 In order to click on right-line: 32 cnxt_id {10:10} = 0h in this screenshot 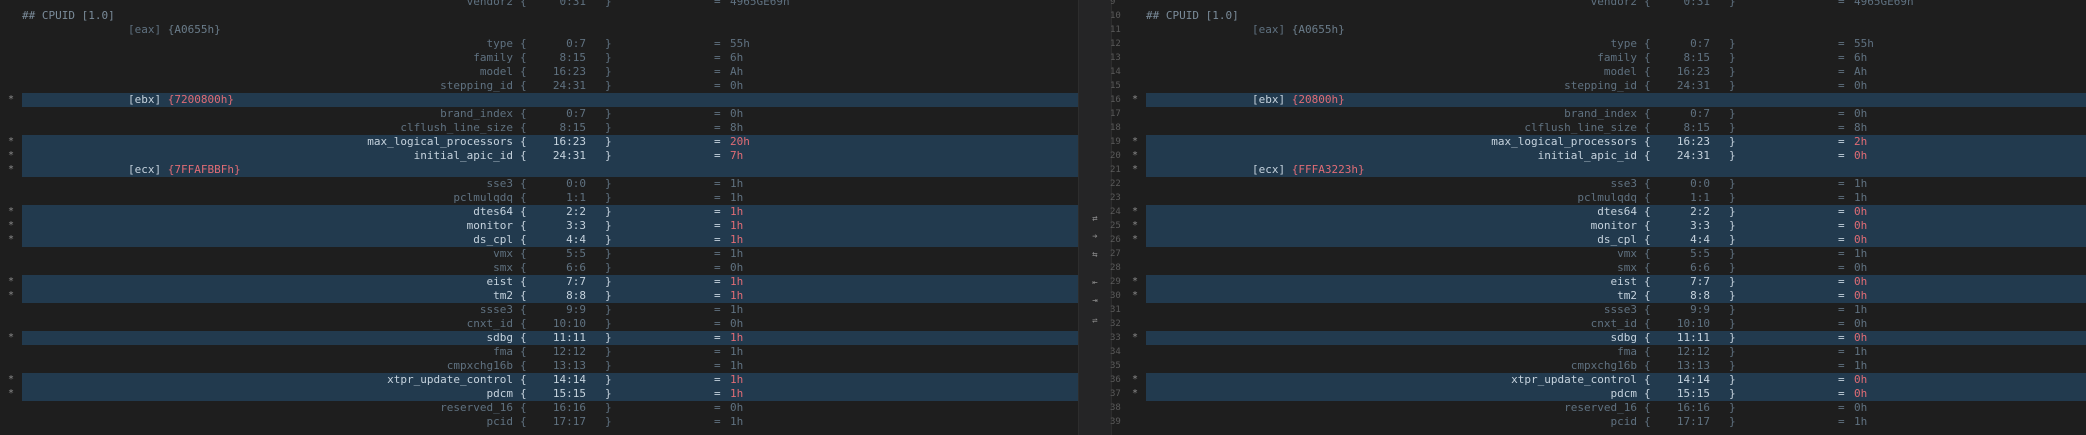, I will do `click(1598, 324)`.